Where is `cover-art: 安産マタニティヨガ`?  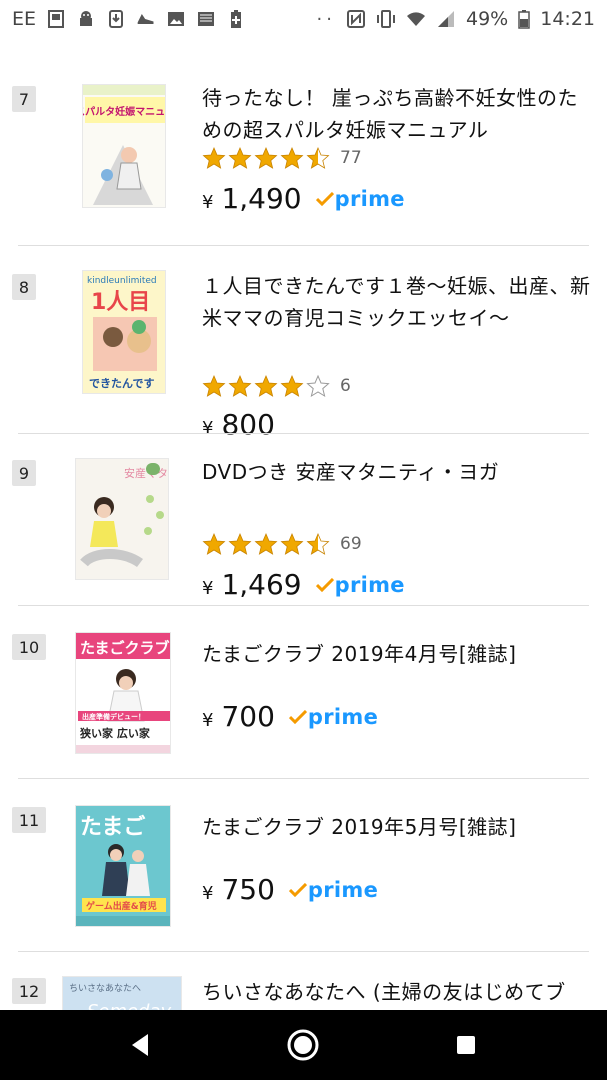
cover-art: 安産マタニティヨガ is located at coordinates (124, 515).